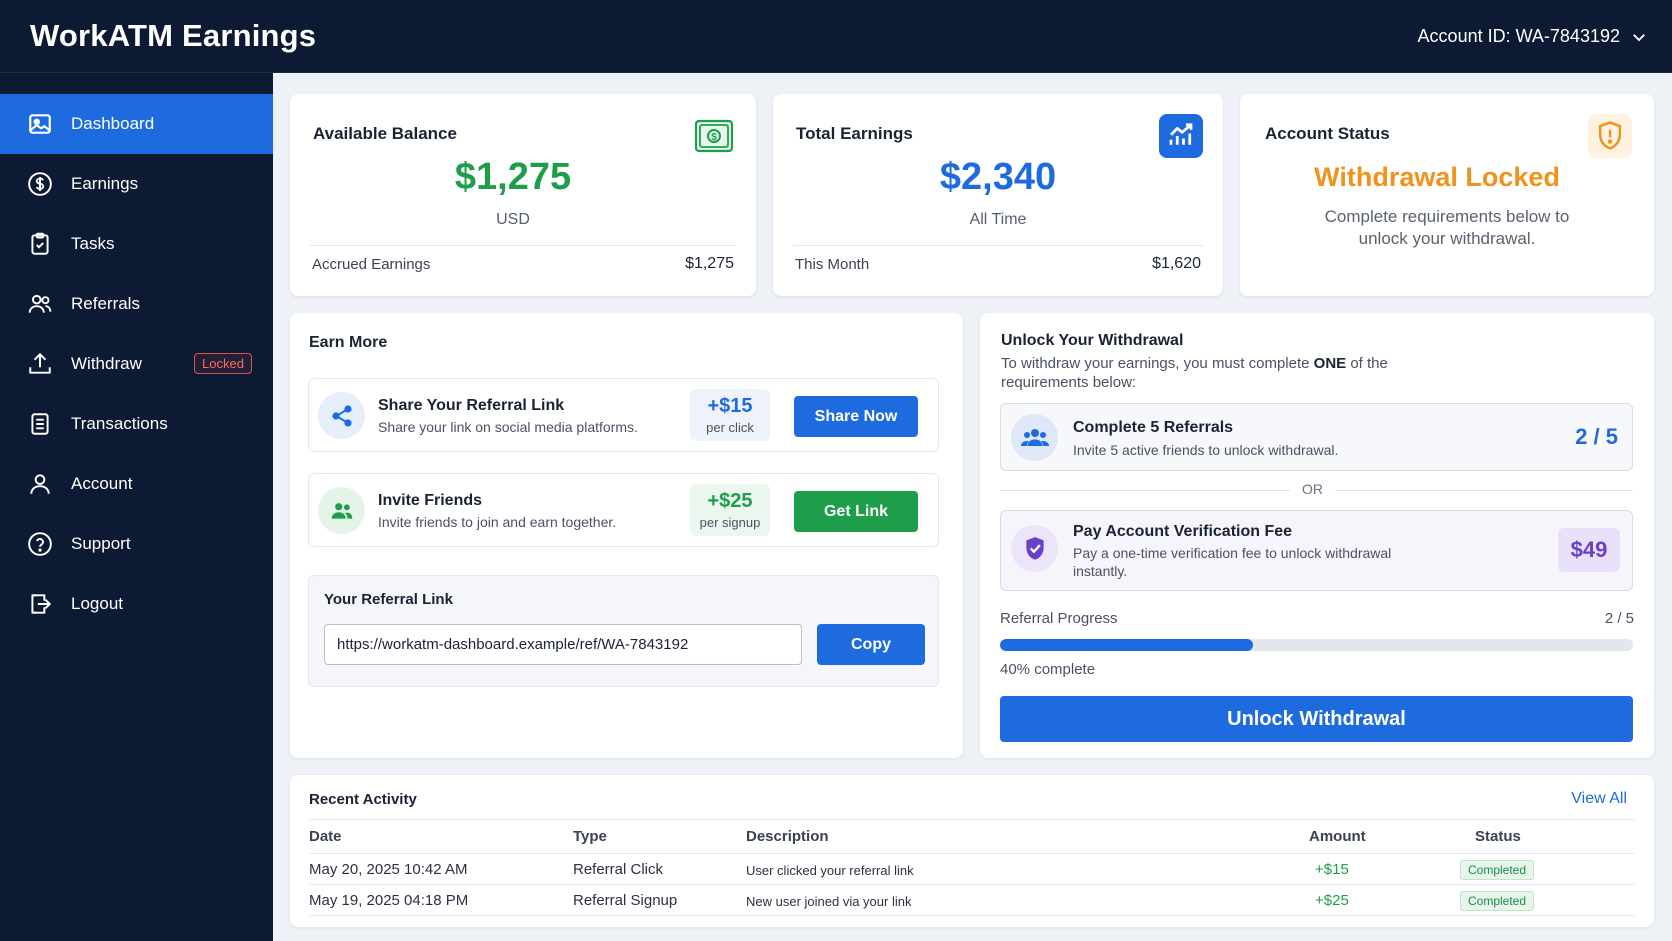 The height and width of the screenshot is (941, 1672). Describe the element at coordinates (513, 219) in the screenshot. I see `balance-unit: USD` at that location.